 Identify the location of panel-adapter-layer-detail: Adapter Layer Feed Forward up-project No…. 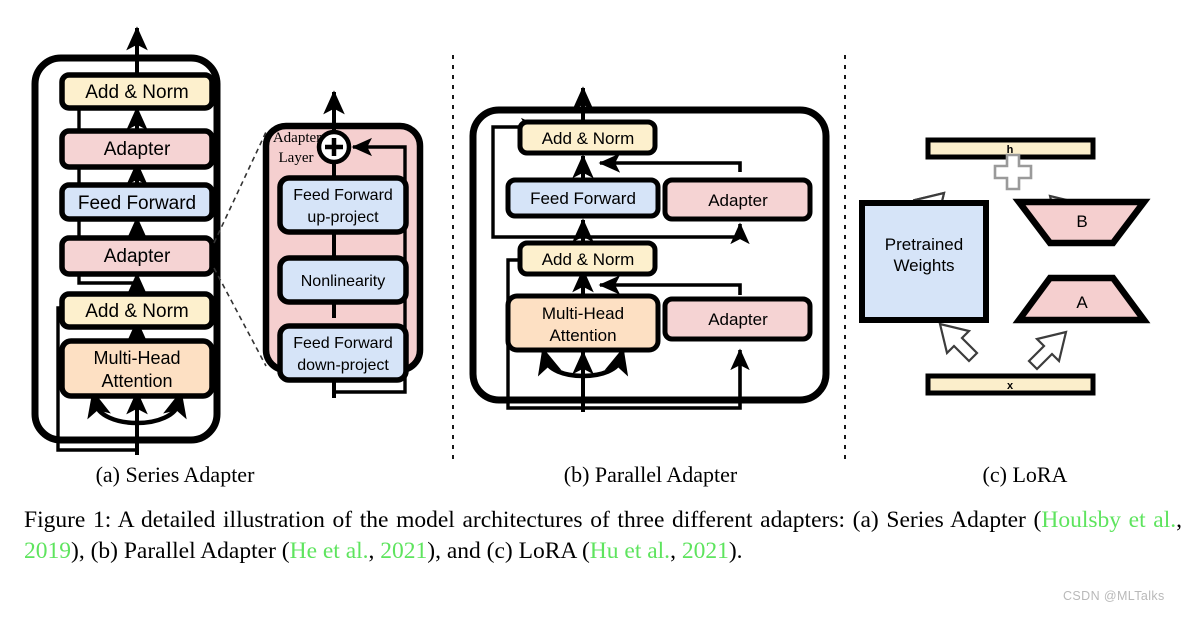
(343, 244).